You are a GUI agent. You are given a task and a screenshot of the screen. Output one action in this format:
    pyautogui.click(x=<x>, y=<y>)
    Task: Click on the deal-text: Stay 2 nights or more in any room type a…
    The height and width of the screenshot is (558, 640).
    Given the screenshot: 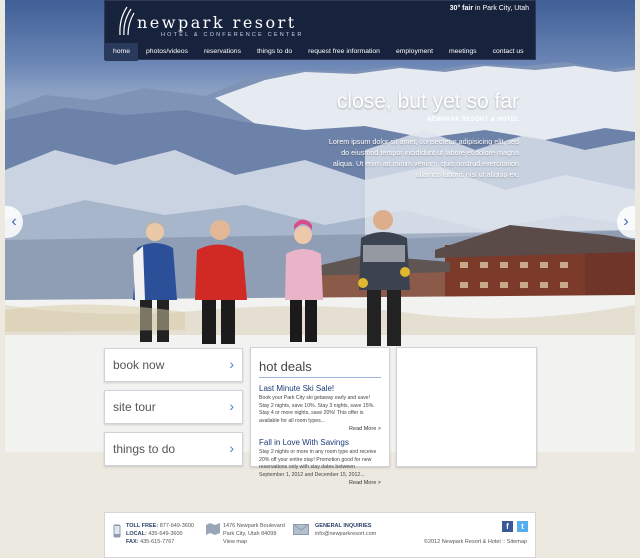 What is the action you would take?
    pyautogui.click(x=318, y=463)
    